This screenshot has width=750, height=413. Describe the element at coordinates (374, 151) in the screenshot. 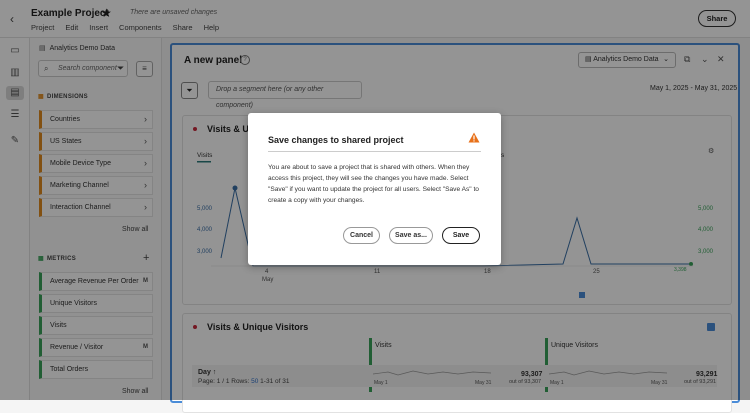

I see `dialog-divider` at that location.